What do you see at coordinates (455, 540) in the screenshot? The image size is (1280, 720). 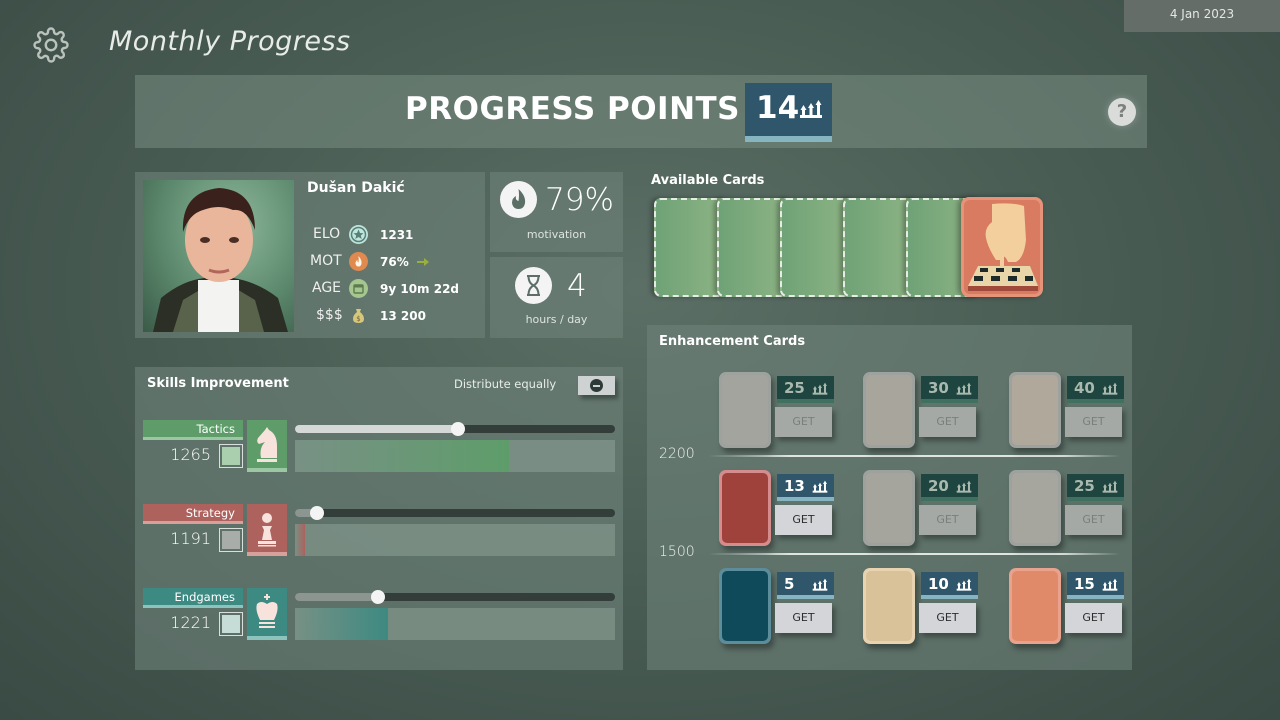 I see `skill-progress-bar` at bounding box center [455, 540].